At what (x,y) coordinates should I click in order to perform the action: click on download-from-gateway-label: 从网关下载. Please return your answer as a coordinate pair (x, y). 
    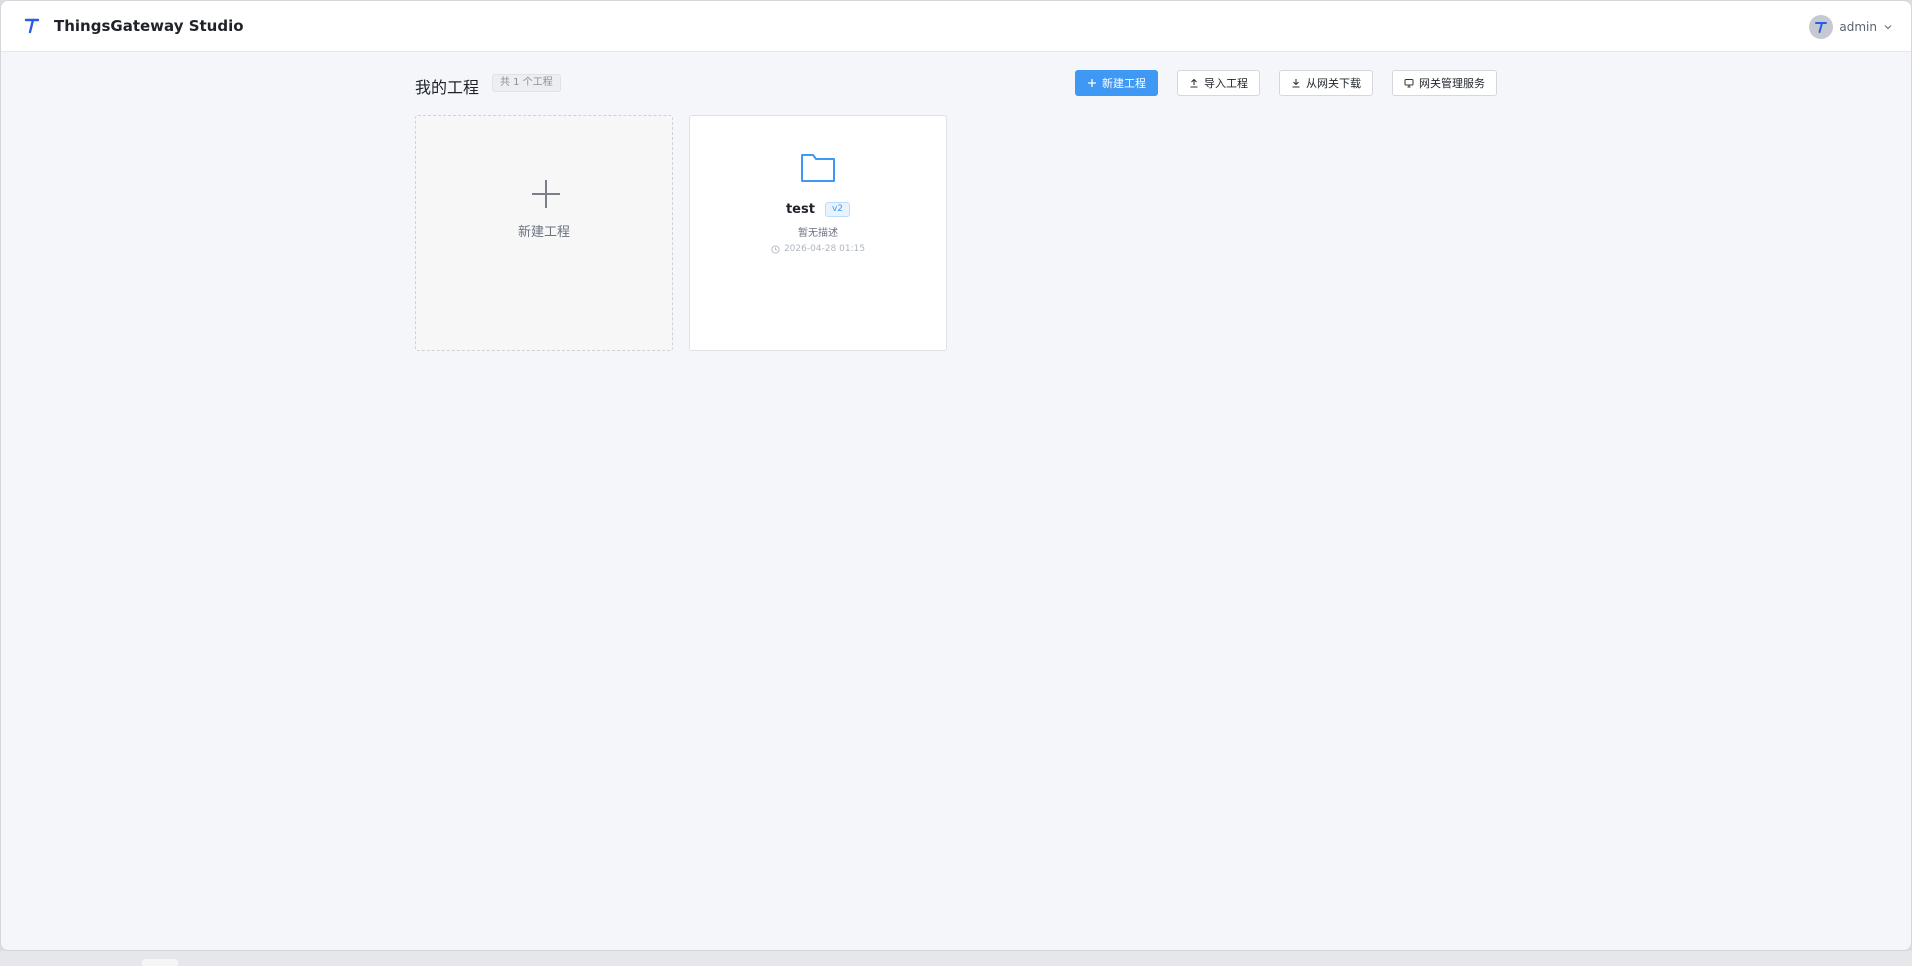
    Looking at the image, I should click on (1333, 83).